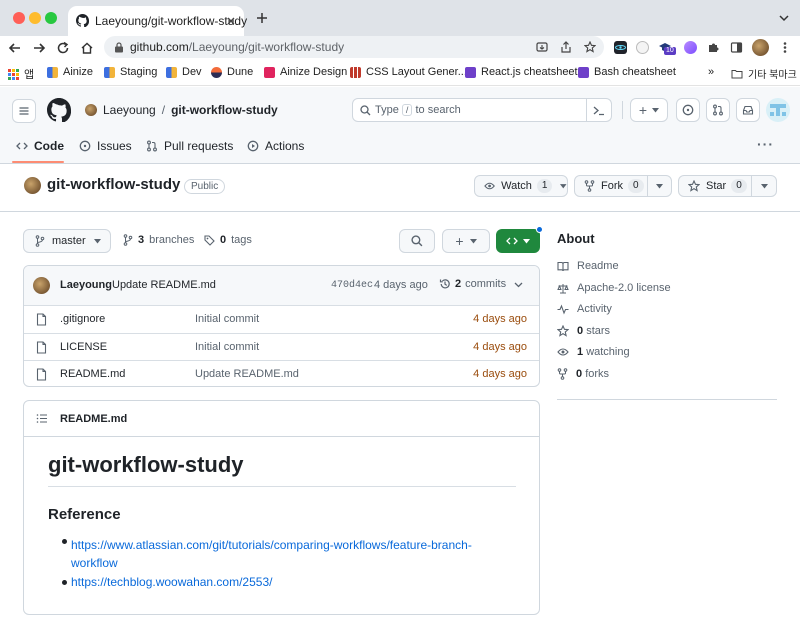 This screenshot has height=632, width=800. Describe the element at coordinates (599, 110) in the screenshot. I see `command-palette-icon` at that location.